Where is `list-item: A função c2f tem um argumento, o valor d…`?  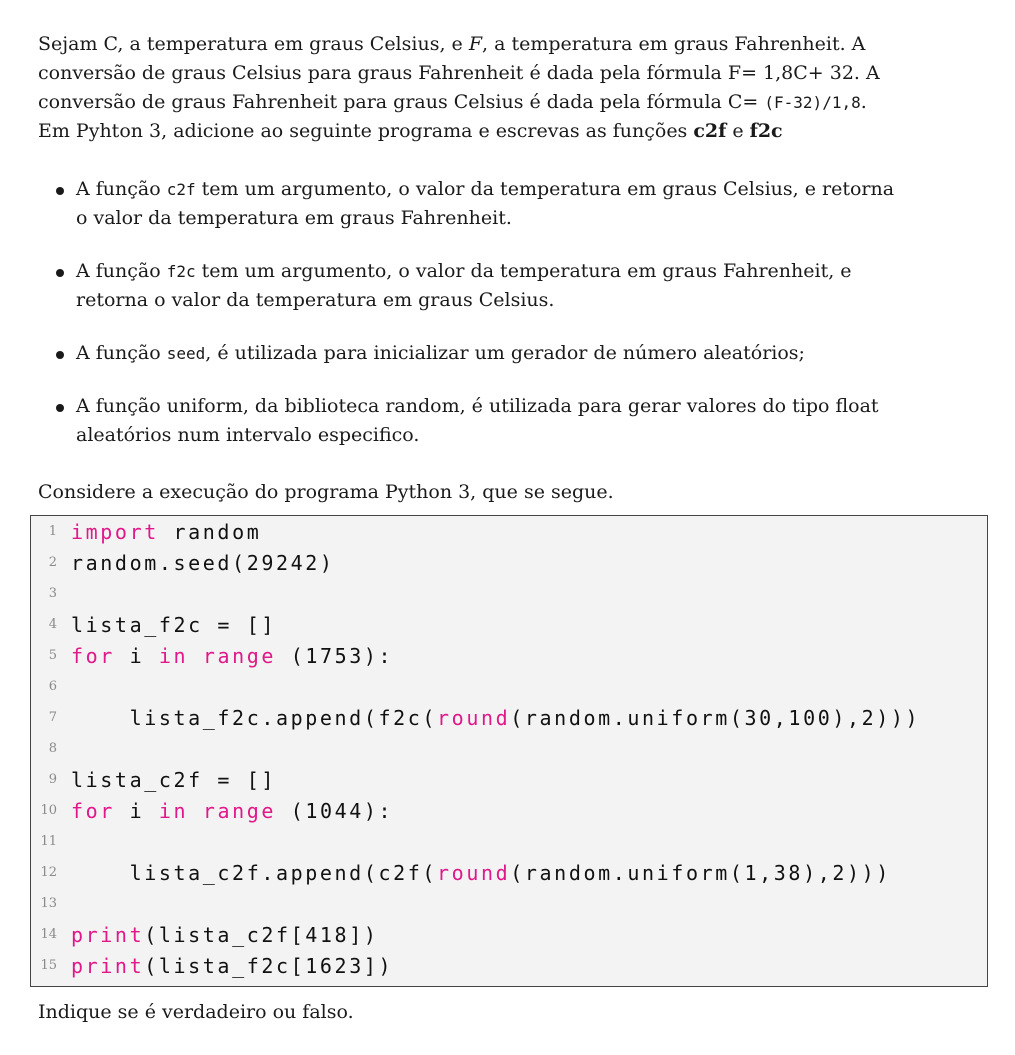 list-item: A função c2f tem um argumento, o valor d… is located at coordinates (519, 204).